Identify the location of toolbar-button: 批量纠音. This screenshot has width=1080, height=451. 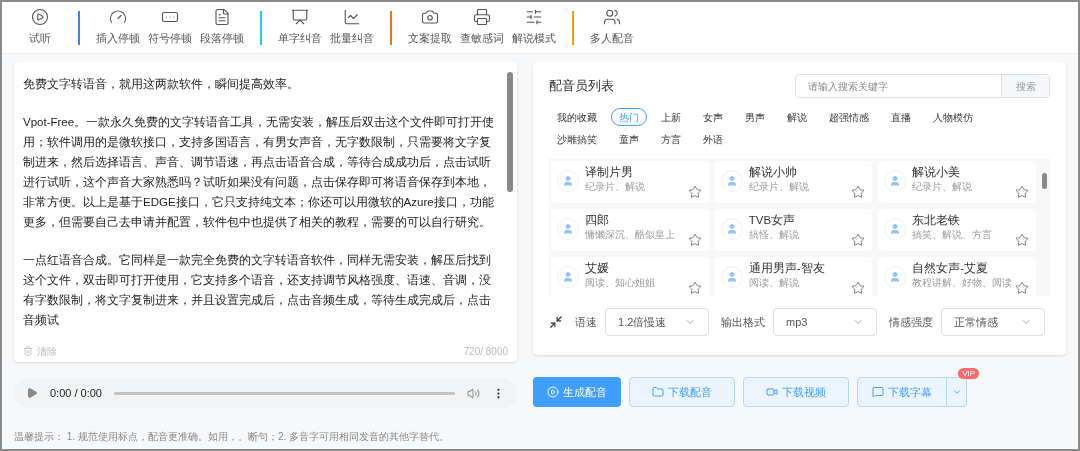
(352, 27).